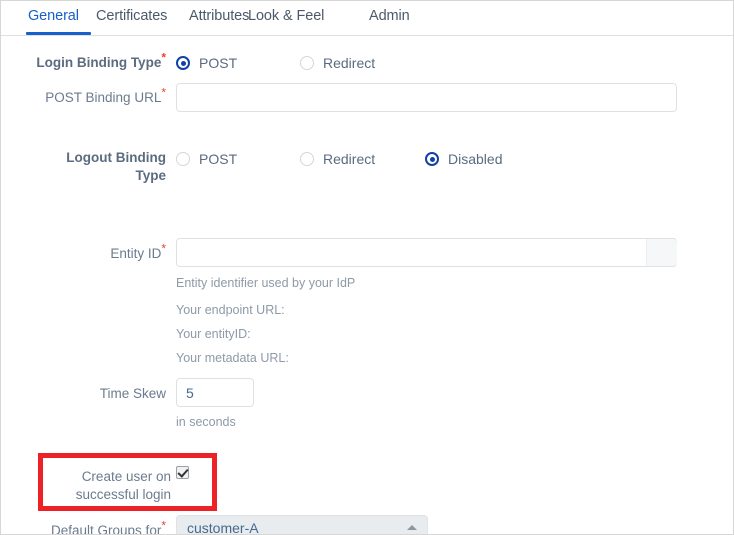  I want to click on default-groups-label: Default Groups for*, so click(108, 526).